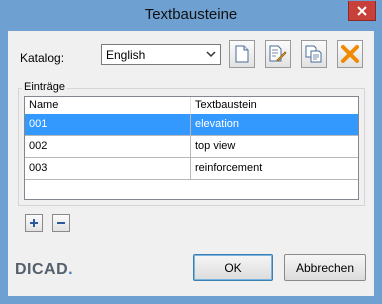 This screenshot has height=304, width=382. Describe the element at coordinates (126, 55) in the screenshot. I see `katalog-selected-value: English` at that location.